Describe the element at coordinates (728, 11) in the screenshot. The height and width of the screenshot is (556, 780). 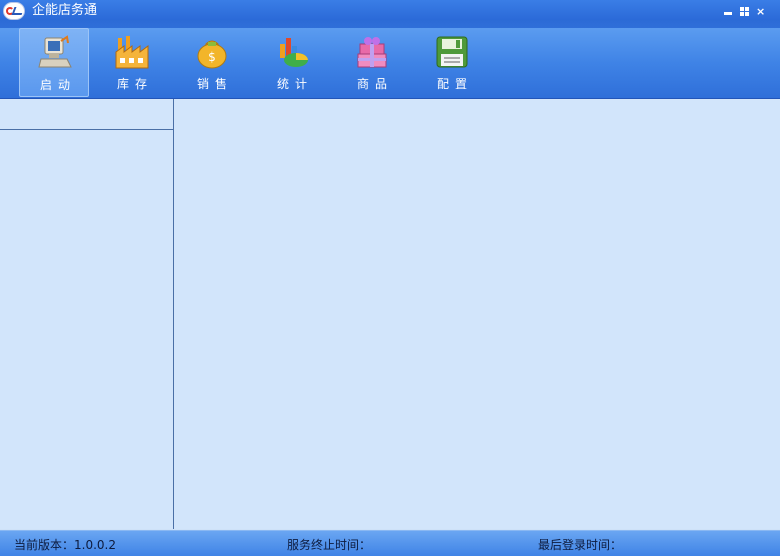
I see `minimize-icon` at that location.